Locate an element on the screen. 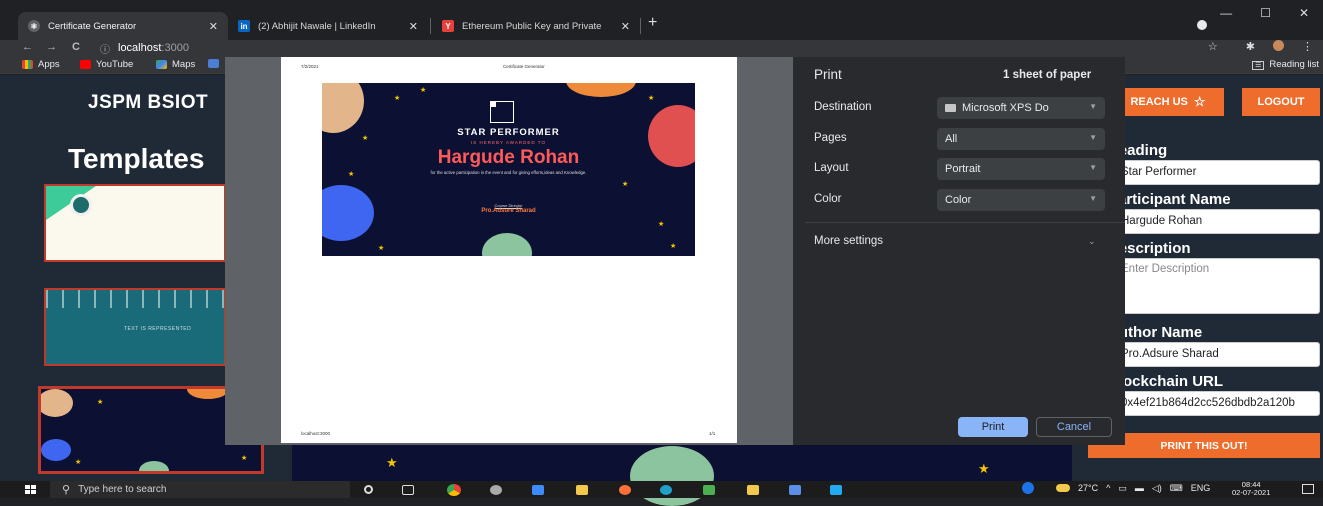  vscode-icon is located at coordinates (836, 490).